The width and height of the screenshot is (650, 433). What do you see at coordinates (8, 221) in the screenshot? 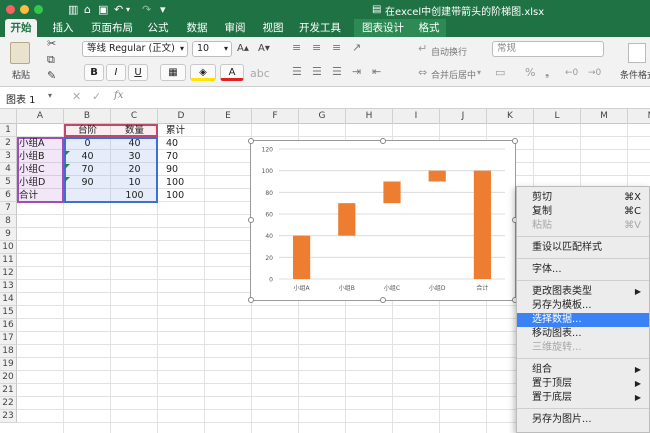
I see `row-header-8: 8` at bounding box center [8, 221].